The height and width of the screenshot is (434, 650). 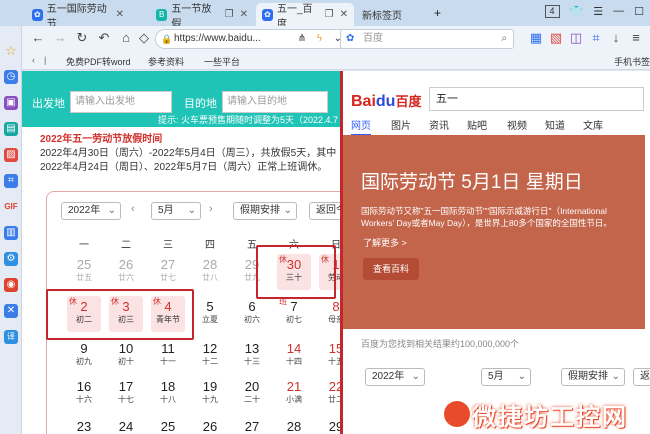 What do you see at coordinates (78, 16) in the screenshot?
I see `tab-labor-day: ✿ 五一国际劳动节 ✕` at bounding box center [78, 16].